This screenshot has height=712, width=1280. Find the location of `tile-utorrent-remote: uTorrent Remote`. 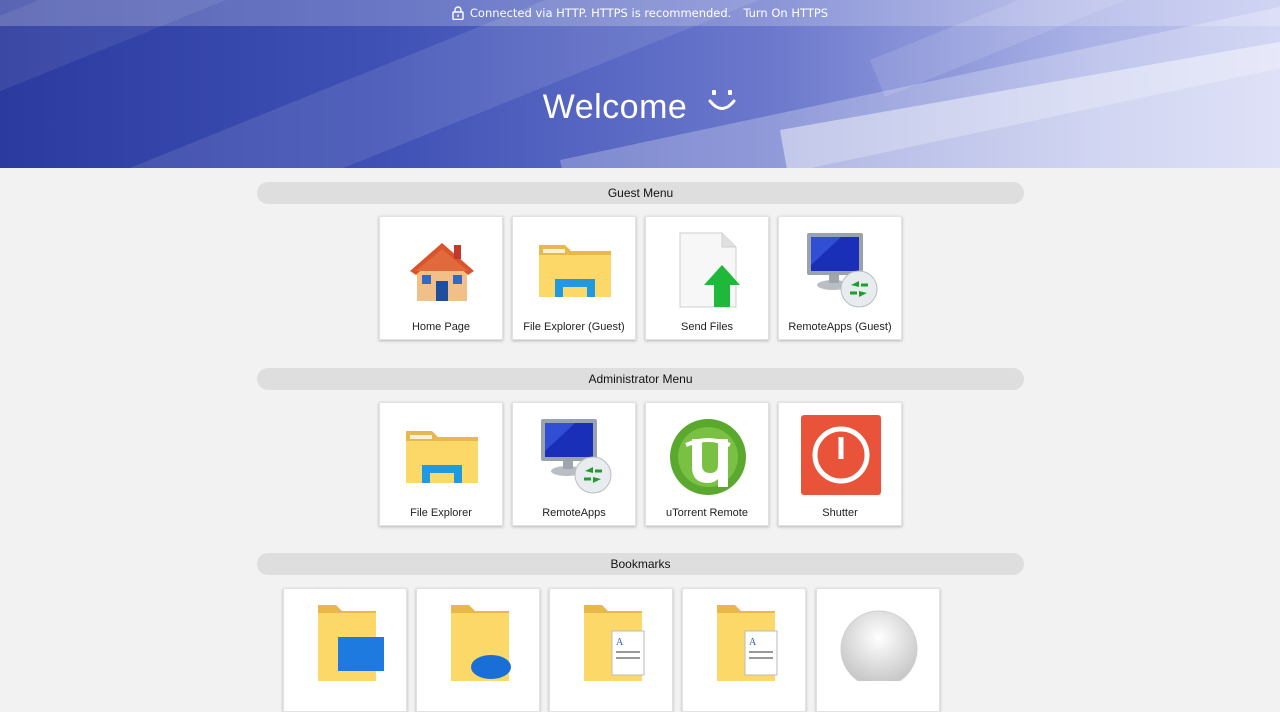

tile-utorrent-remote: uTorrent Remote is located at coordinates (707, 464).